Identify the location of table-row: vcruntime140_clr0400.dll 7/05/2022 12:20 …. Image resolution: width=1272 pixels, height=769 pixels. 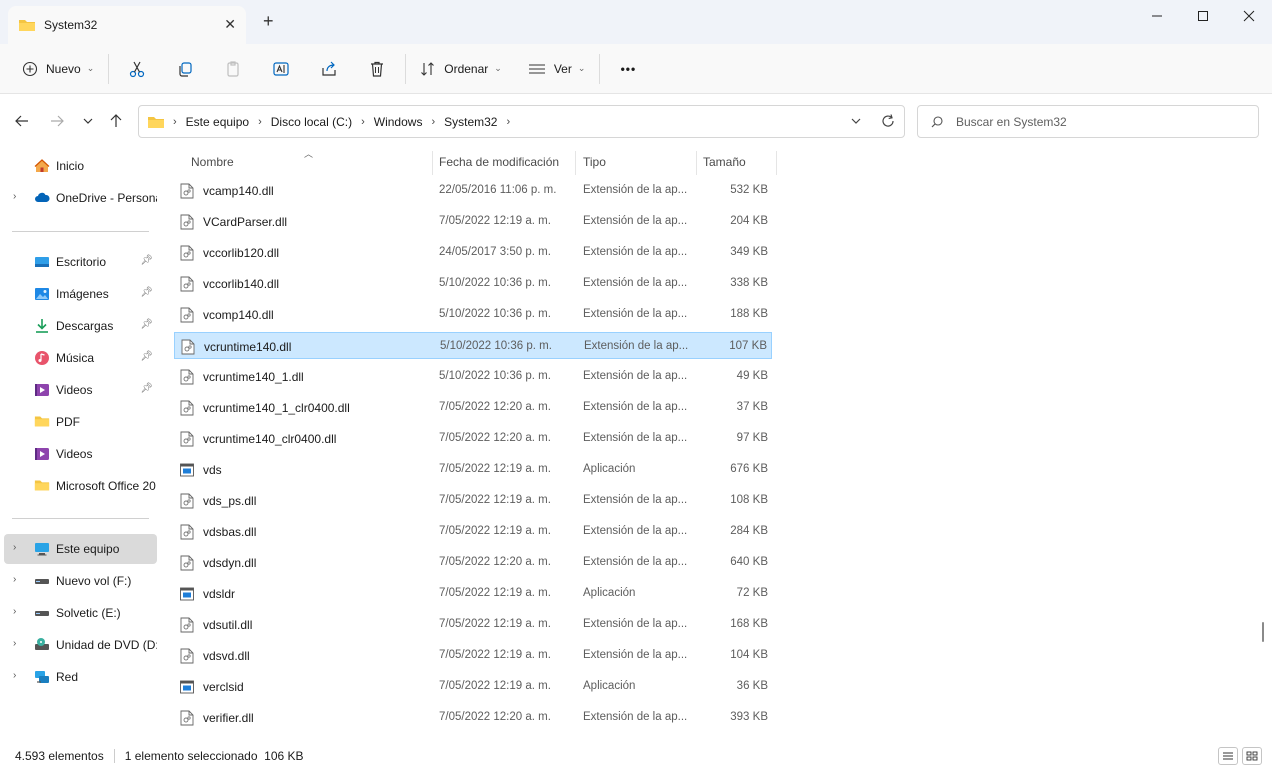
(473, 438).